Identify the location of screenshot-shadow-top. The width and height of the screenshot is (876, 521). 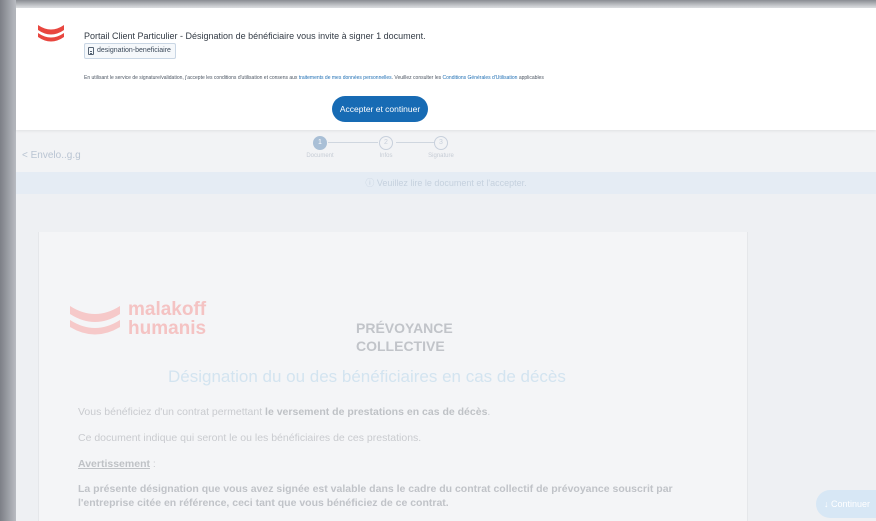
(438, 4).